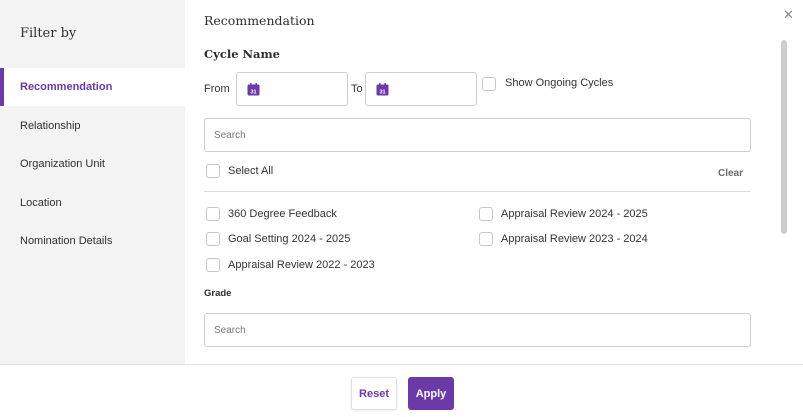  I want to click on sidebar-item-label: Location, so click(41, 203).